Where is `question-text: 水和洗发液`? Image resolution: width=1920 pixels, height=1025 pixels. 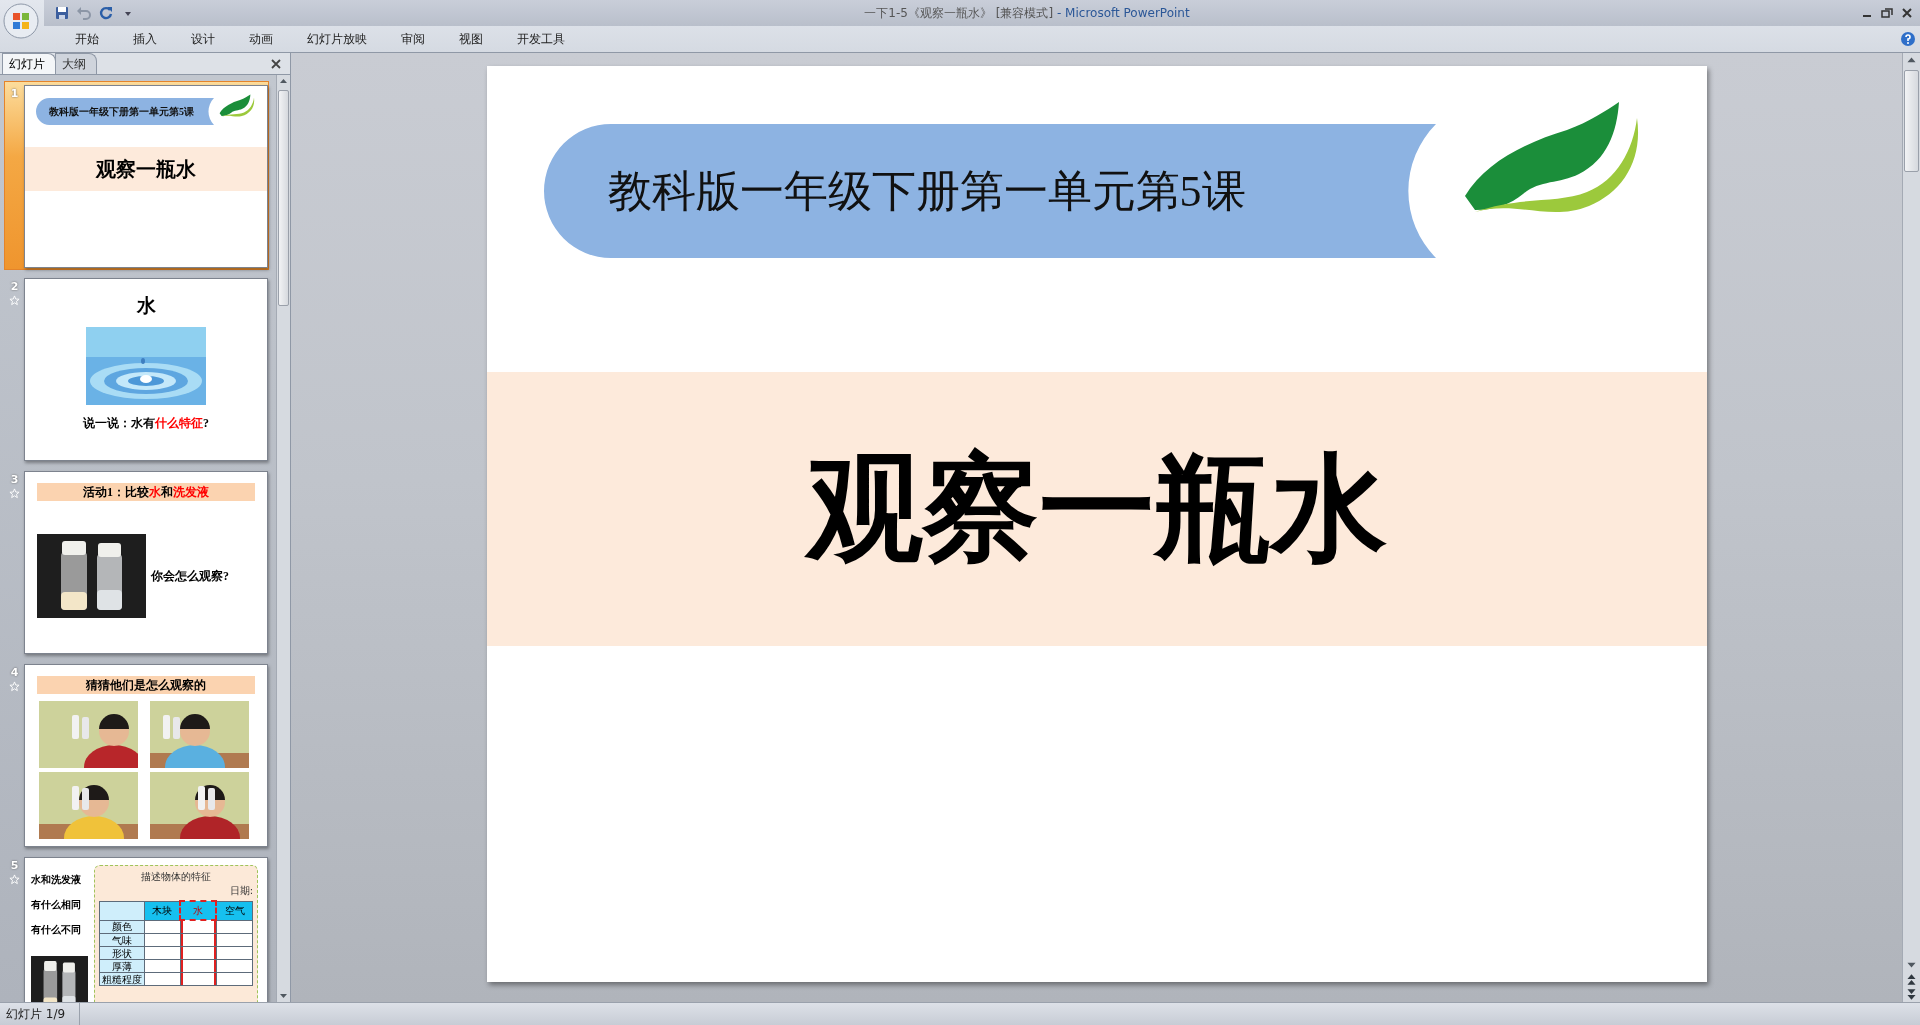 question-text: 水和洗发液 is located at coordinates (56, 880).